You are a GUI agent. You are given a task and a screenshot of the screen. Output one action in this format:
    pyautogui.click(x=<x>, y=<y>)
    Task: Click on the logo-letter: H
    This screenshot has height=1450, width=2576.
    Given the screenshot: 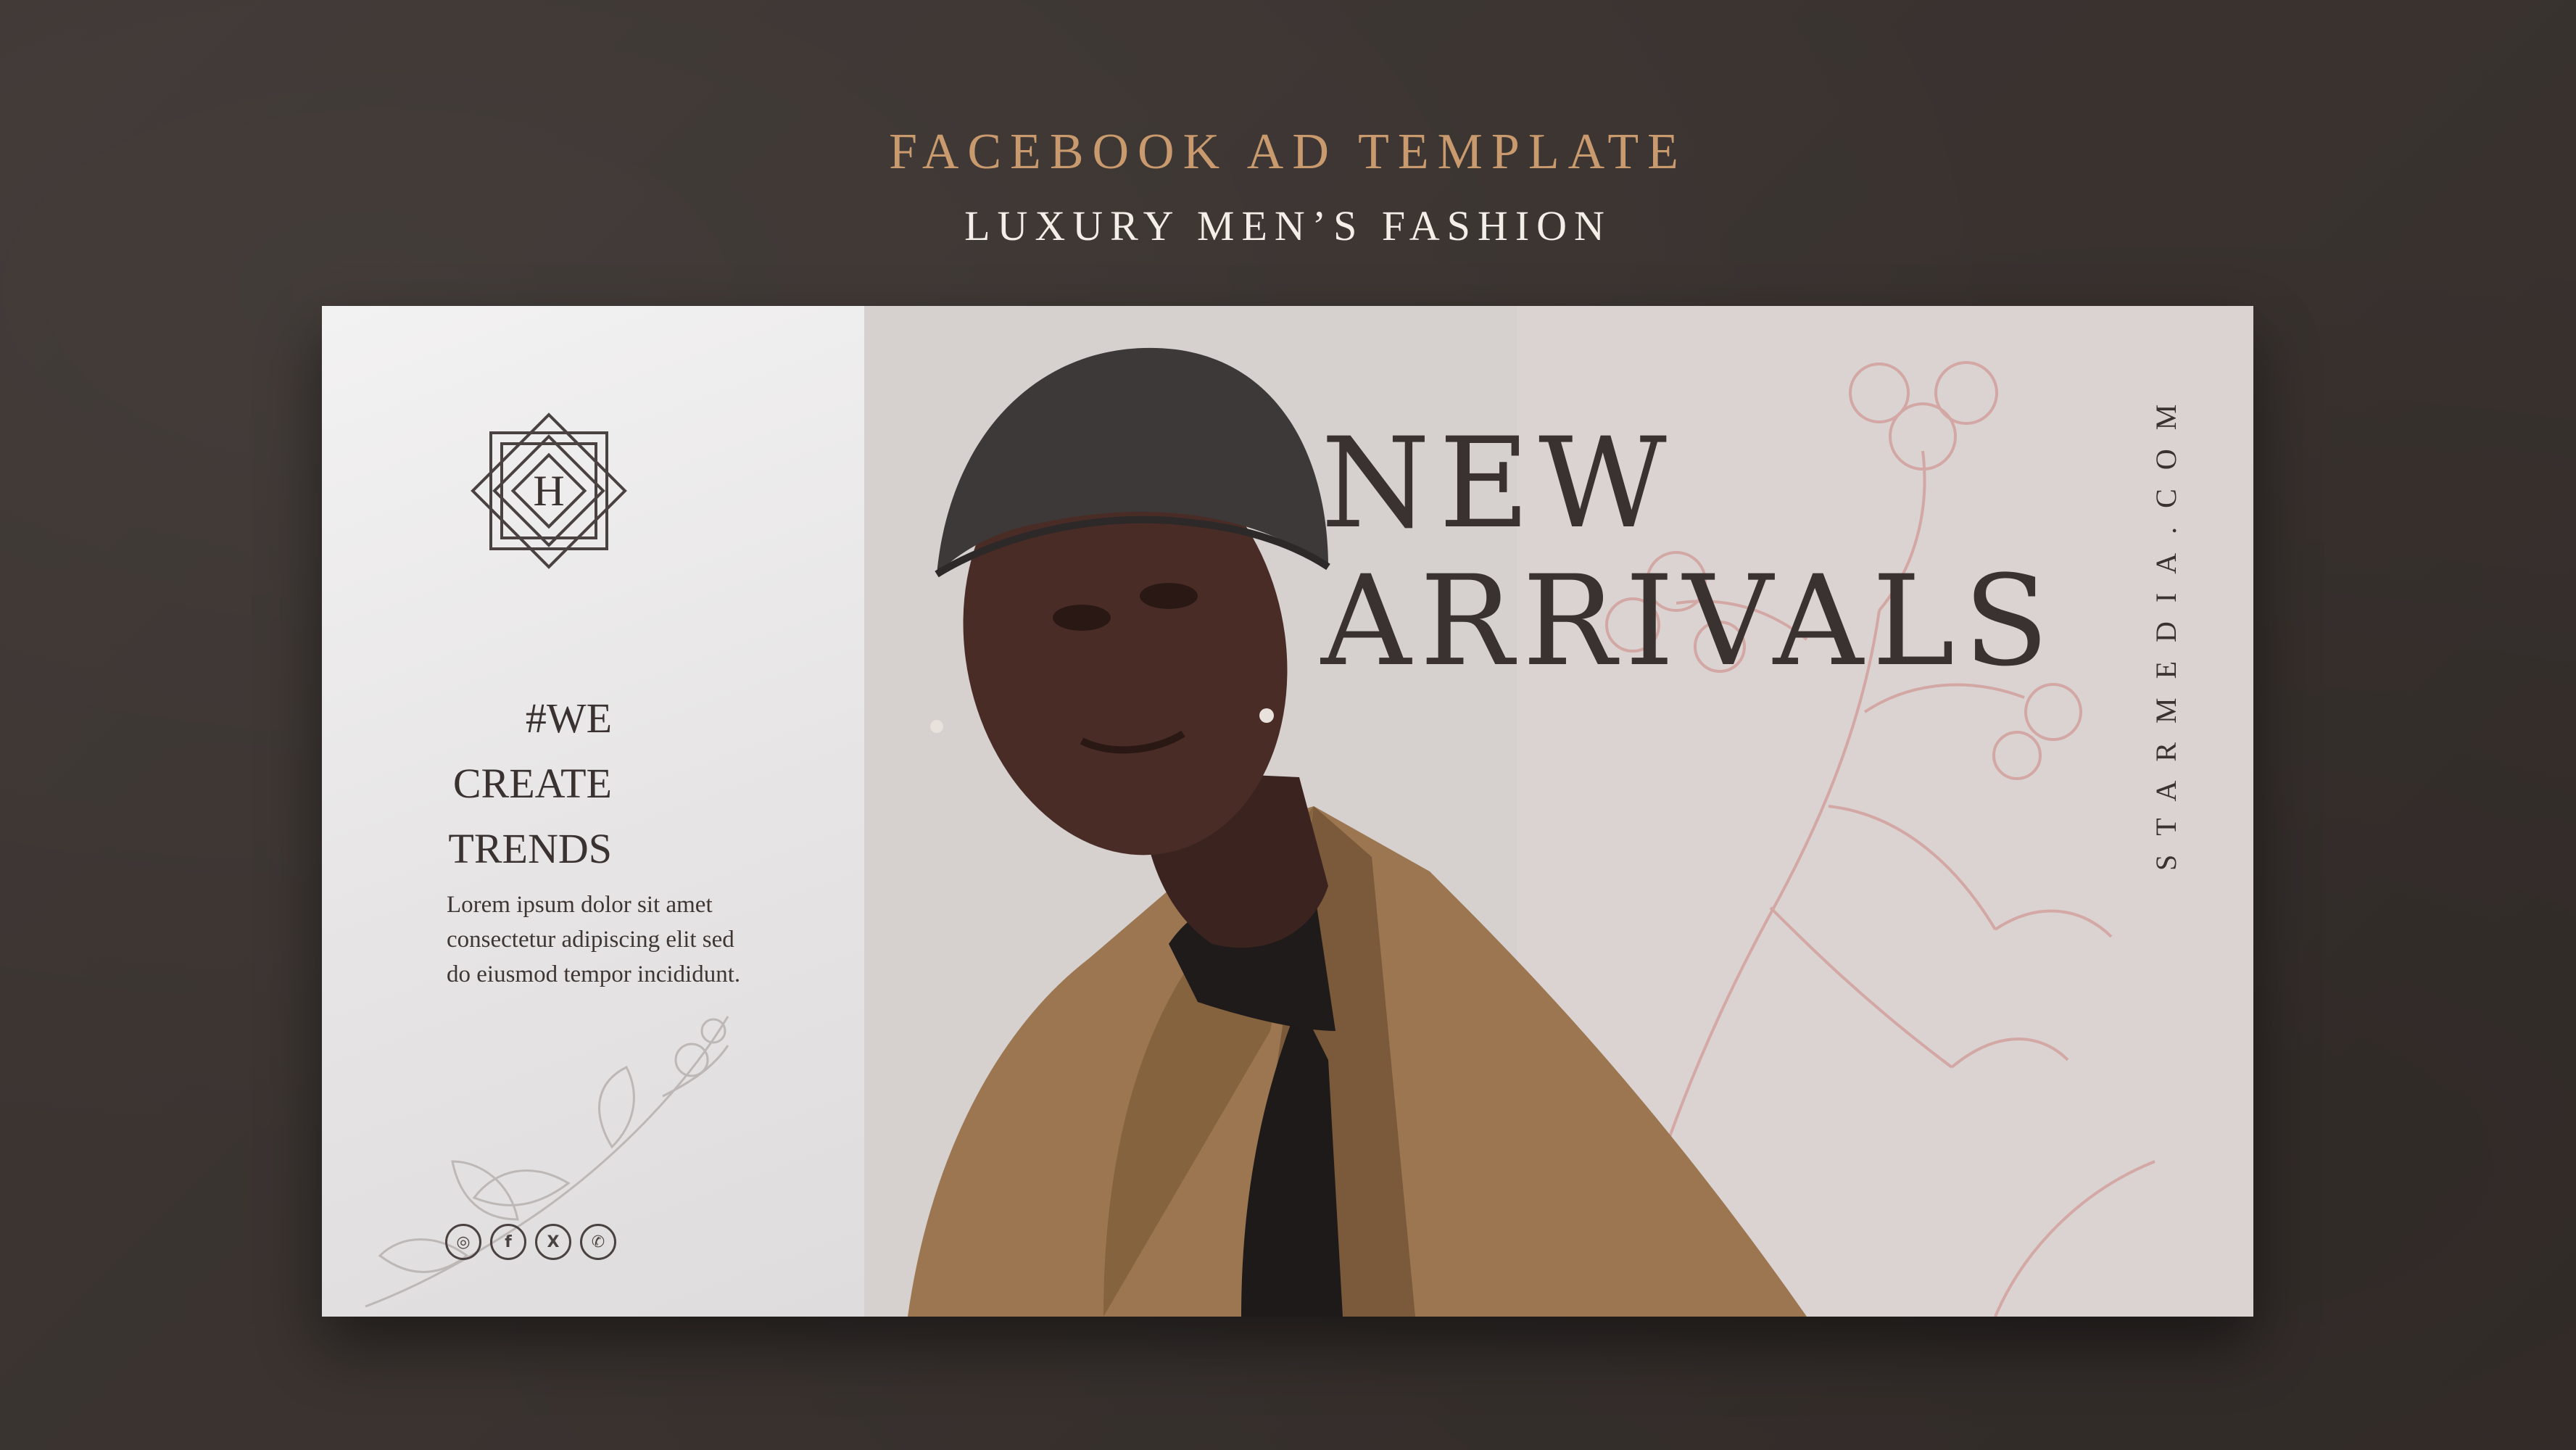 What is the action you would take?
    pyautogui.click(x=549, y=491)
    